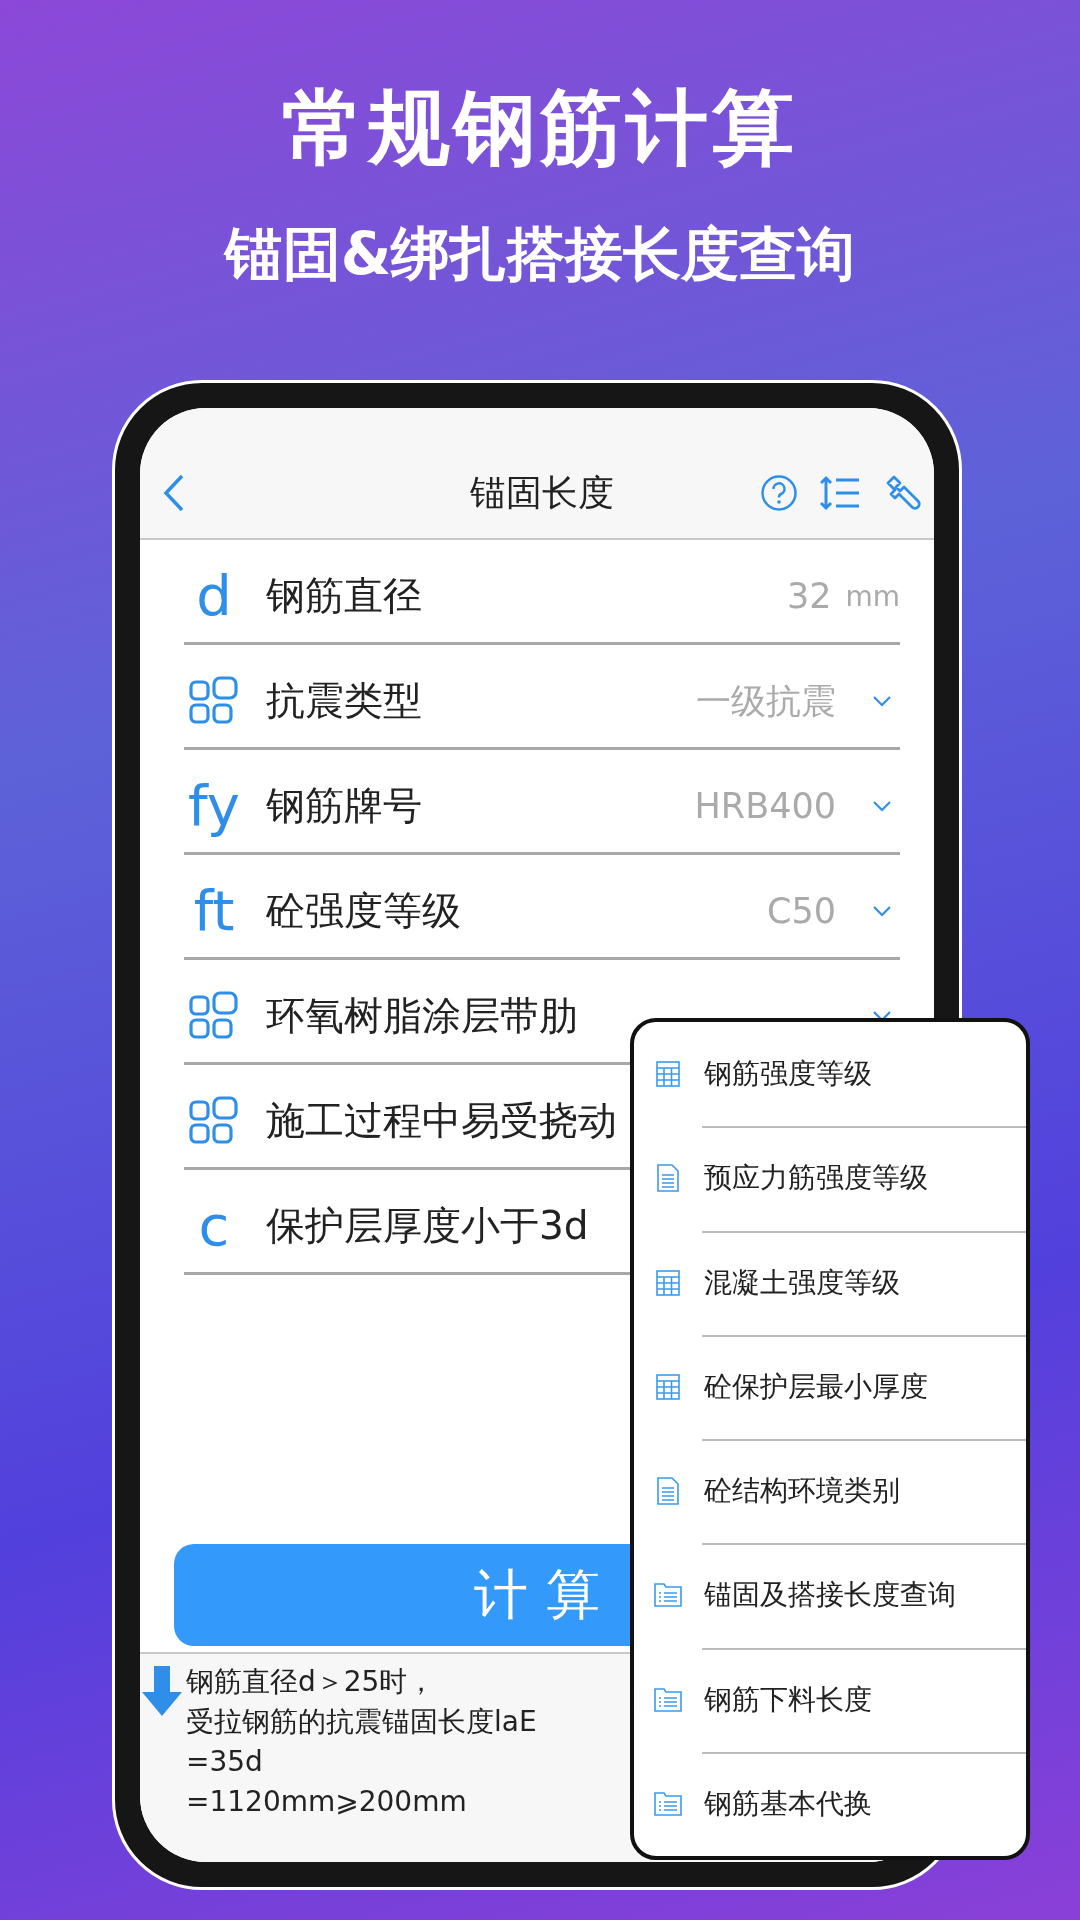 This screenshot has width=1080, height=1920. Describe the element at coordinates (214, 911) in the screenshot. I see `symbol-label: ft` at that location.